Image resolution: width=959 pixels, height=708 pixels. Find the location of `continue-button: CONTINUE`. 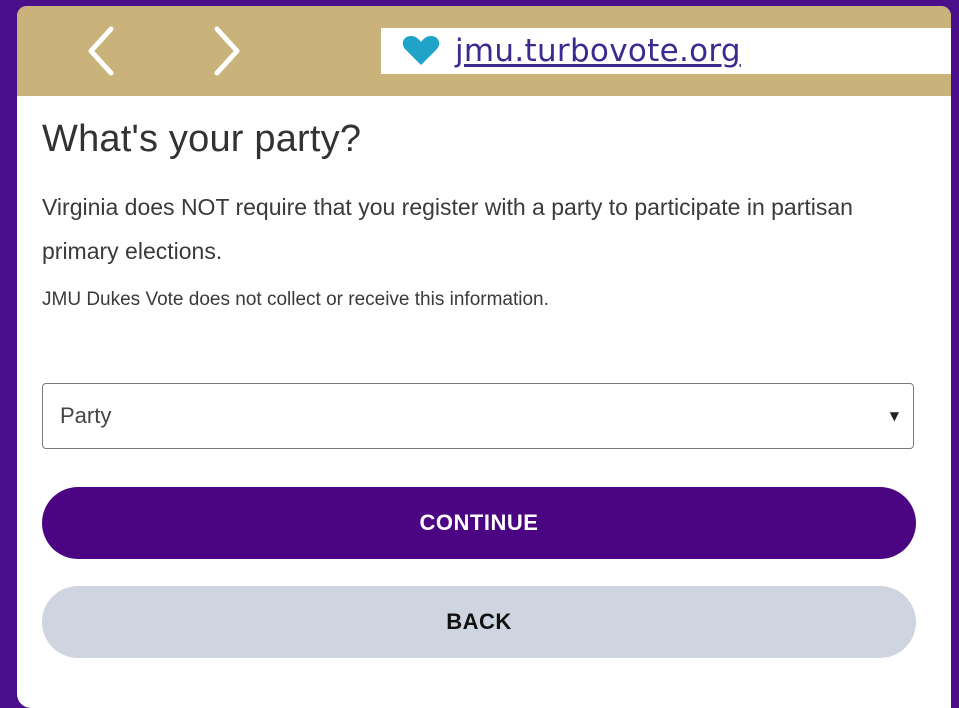

continue-button: CONTINUE is located at coordinates (479, 523).